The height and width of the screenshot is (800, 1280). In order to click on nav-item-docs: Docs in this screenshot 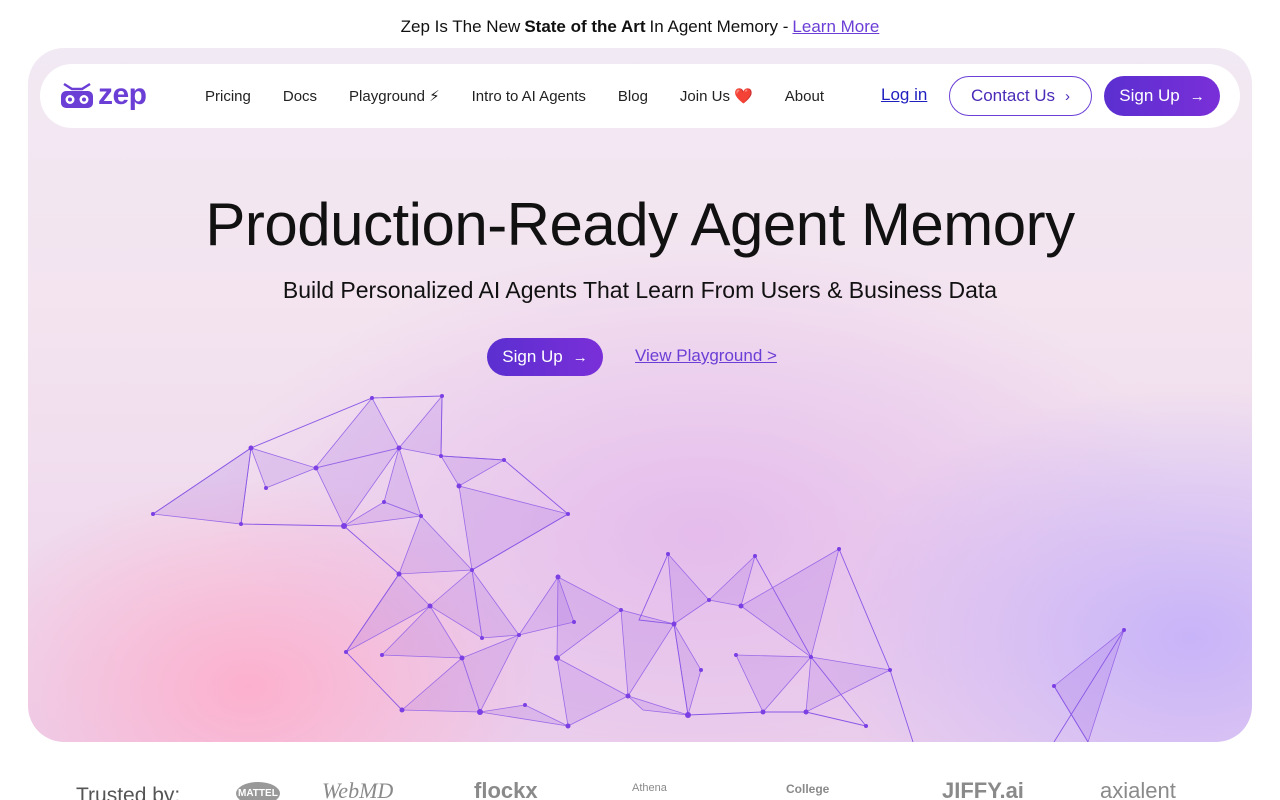, I will do `click(300, 96)`.